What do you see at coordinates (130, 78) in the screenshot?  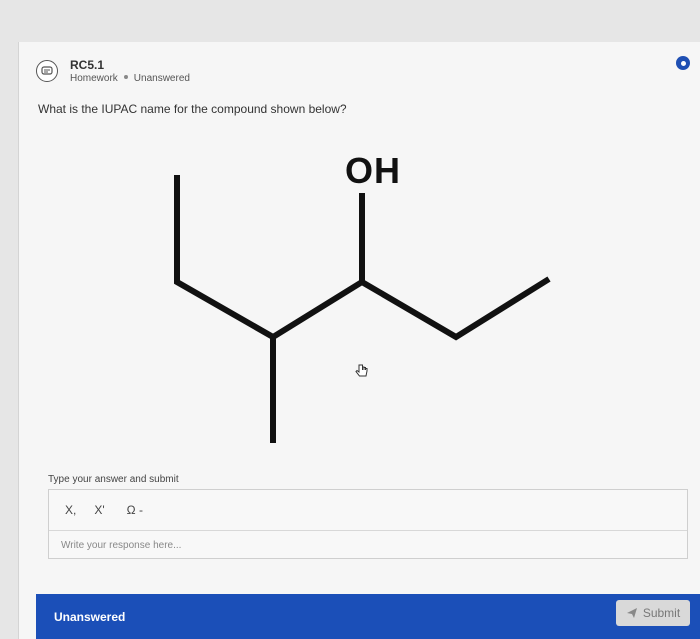 I see `assignment-meta: Homework Unanswered` at bounding box center [130, 78].